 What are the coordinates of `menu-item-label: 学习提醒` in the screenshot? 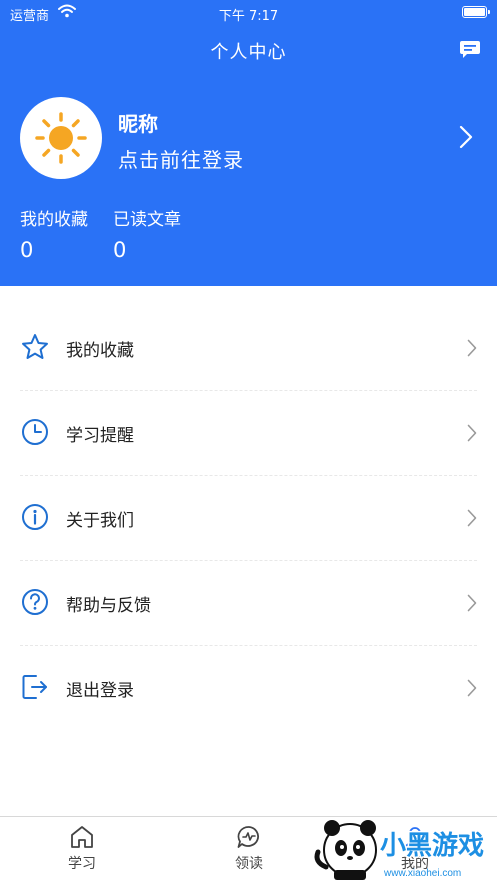 It's located at (100, 436).